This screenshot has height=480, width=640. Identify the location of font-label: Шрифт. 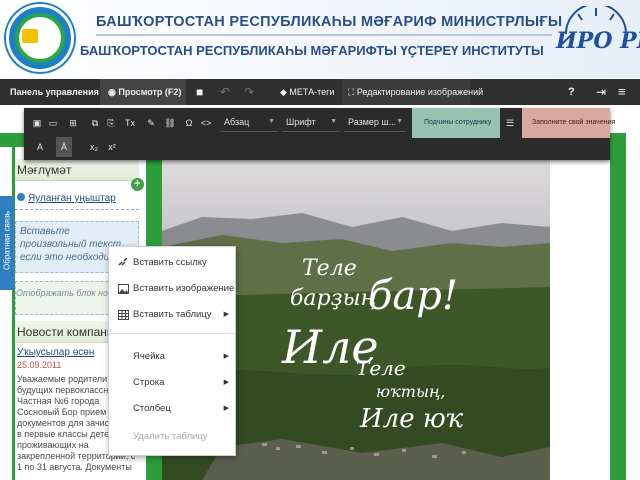
(301, 122).